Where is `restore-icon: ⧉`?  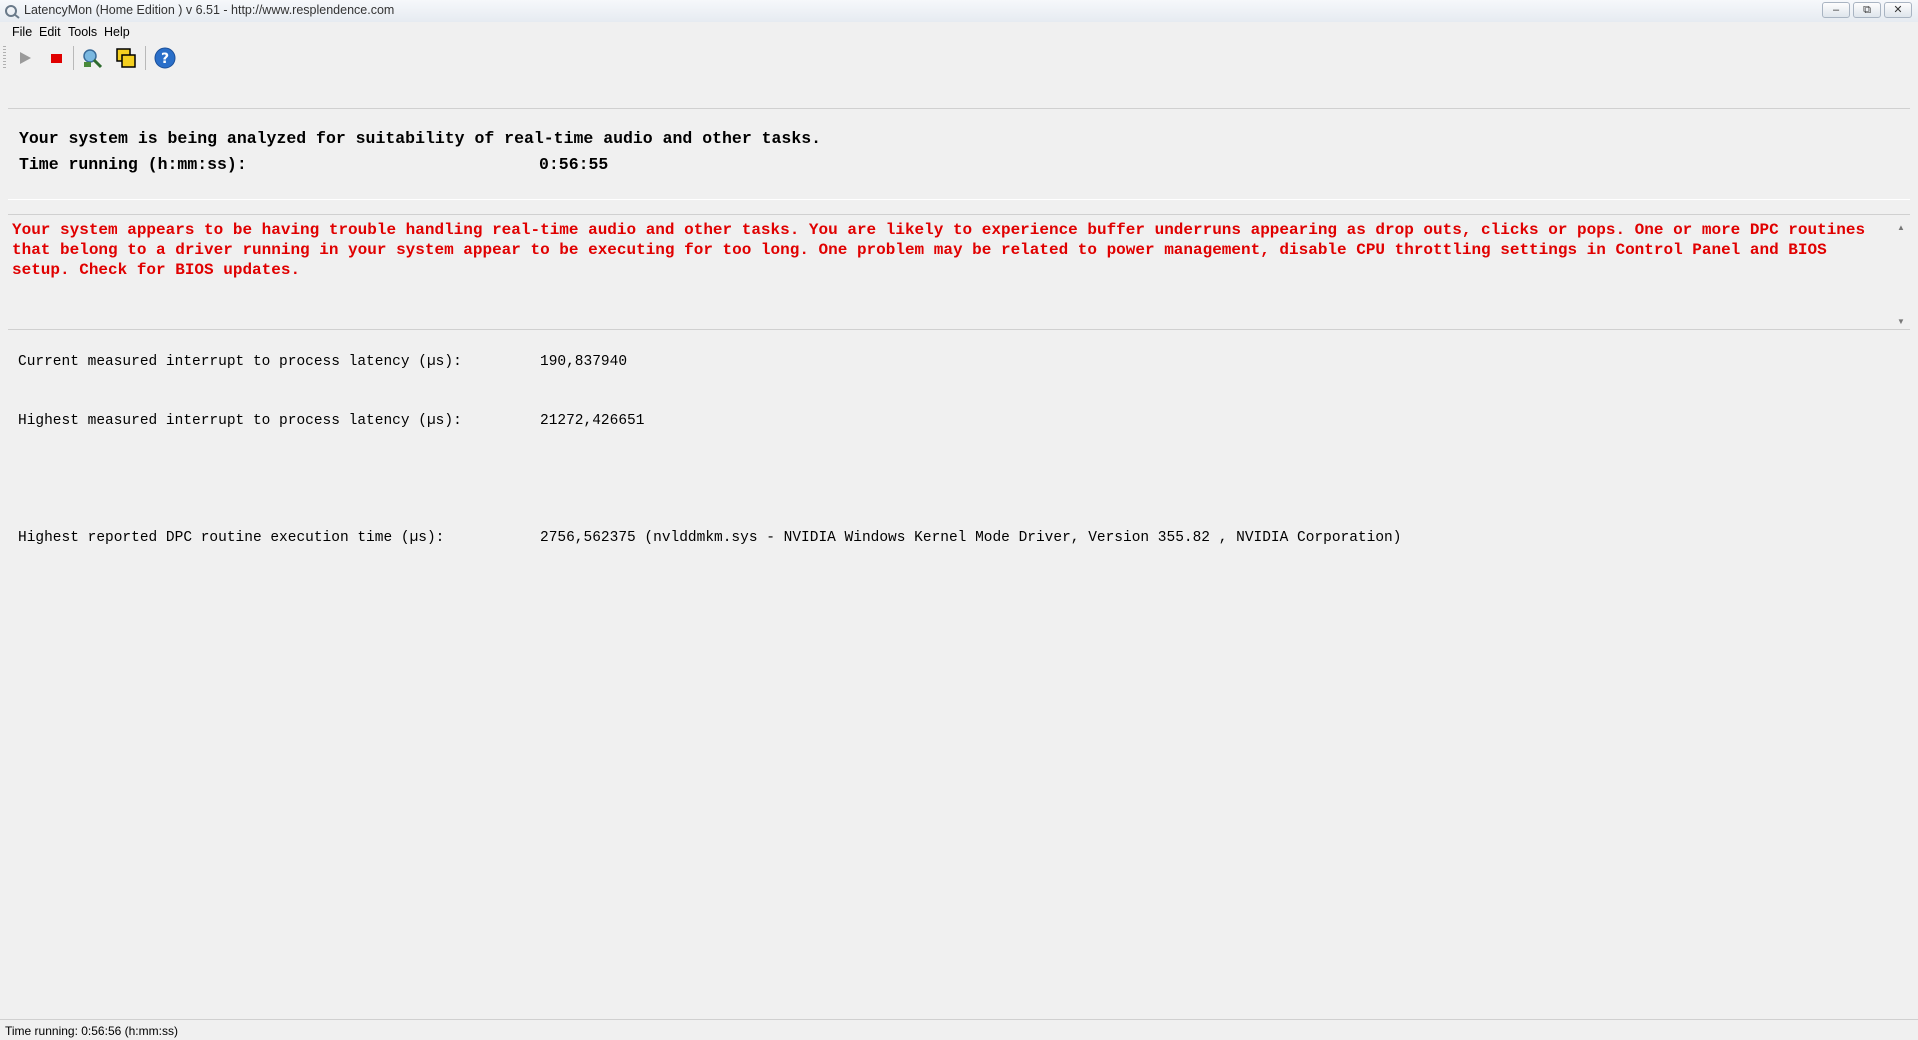
restore-icon: ⧉ is located at coordinates (1867, 10).